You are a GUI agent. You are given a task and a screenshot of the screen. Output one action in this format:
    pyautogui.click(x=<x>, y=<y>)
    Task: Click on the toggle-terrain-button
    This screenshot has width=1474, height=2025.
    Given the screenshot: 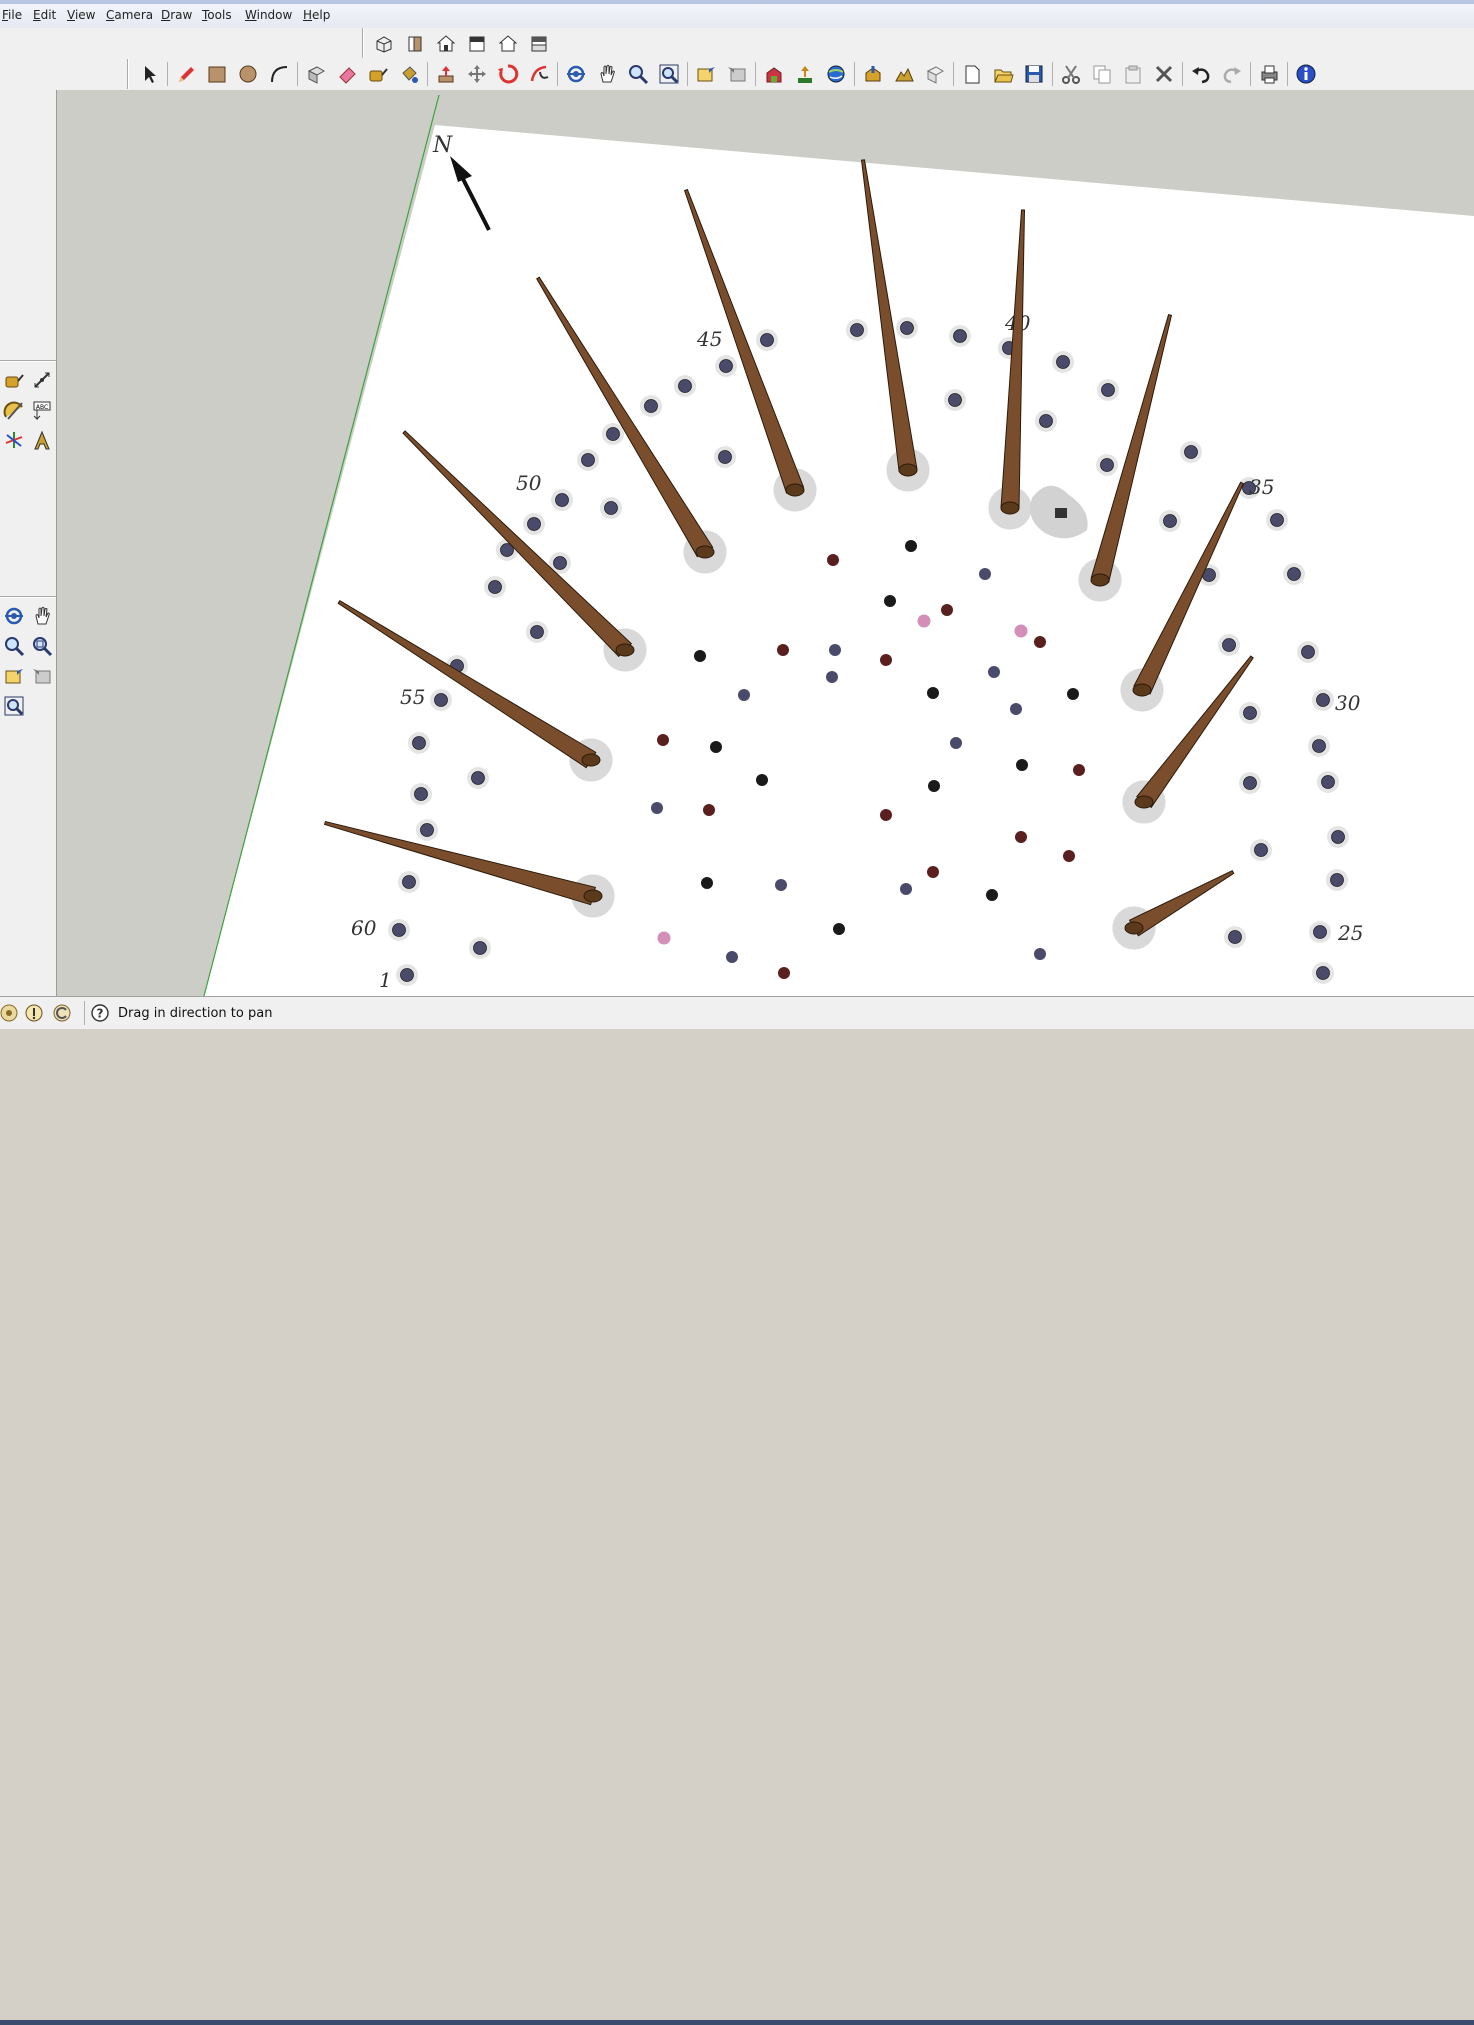 What is the action you would take?
    pyautogui.click(x=904, y=74)
    